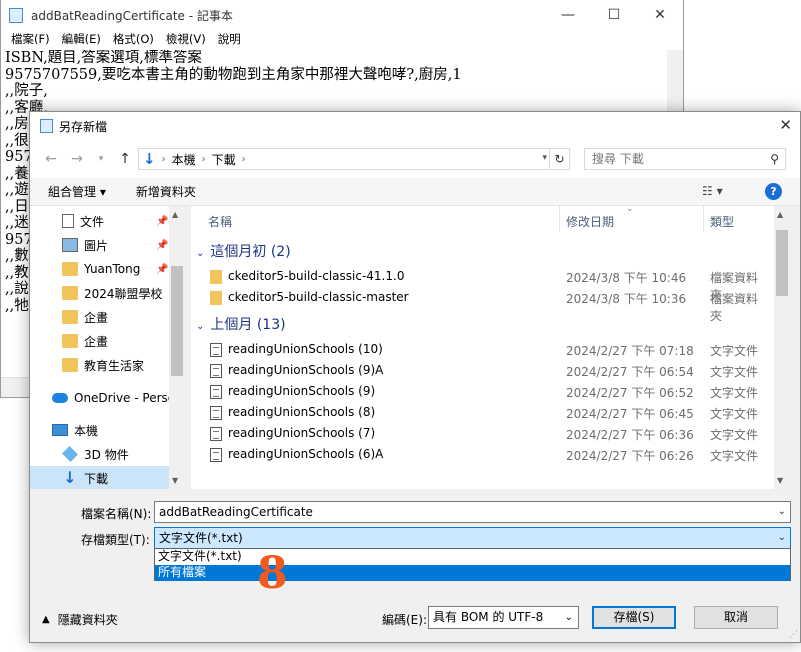 Image resolution: width=801 pixels, height=652 pixels. I want to click on filetype-label: 存檔類型(T):, so click(115, 540).